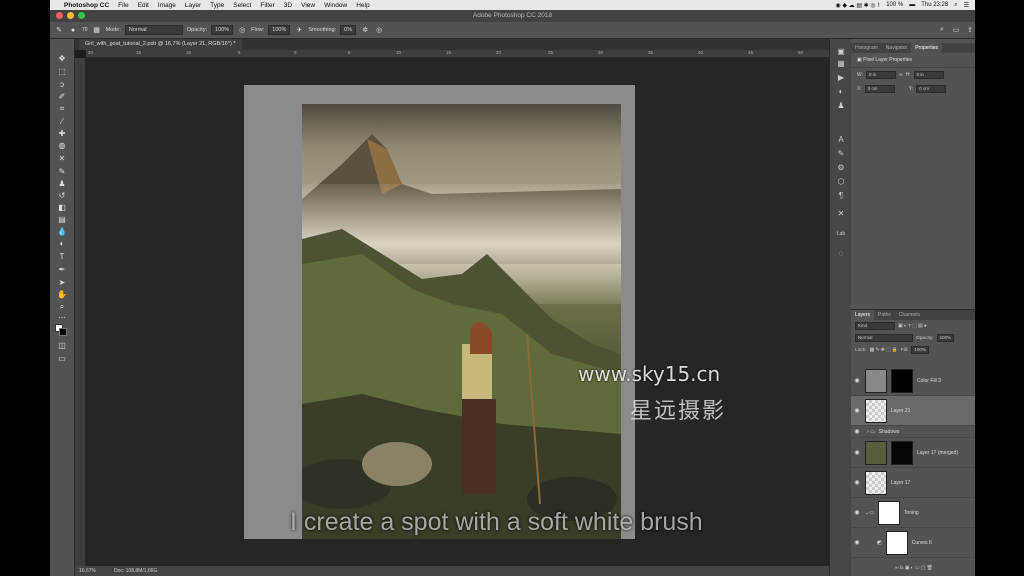  What do you see at coordinates (62, 71) in the screenshot?
I see `marquee-tool-icon: ⬚` at bounding box center [62, 71].